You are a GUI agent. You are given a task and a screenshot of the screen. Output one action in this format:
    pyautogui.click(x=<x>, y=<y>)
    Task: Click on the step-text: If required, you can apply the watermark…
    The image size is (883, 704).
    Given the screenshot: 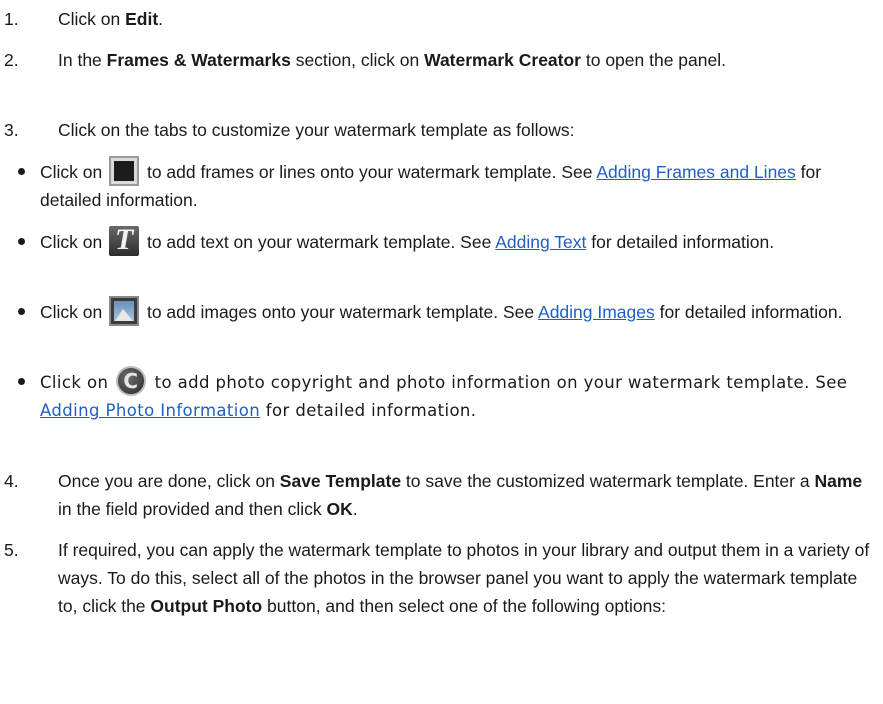 What is the action you would take?
    pyautogui.click(x=464, y=578)
    